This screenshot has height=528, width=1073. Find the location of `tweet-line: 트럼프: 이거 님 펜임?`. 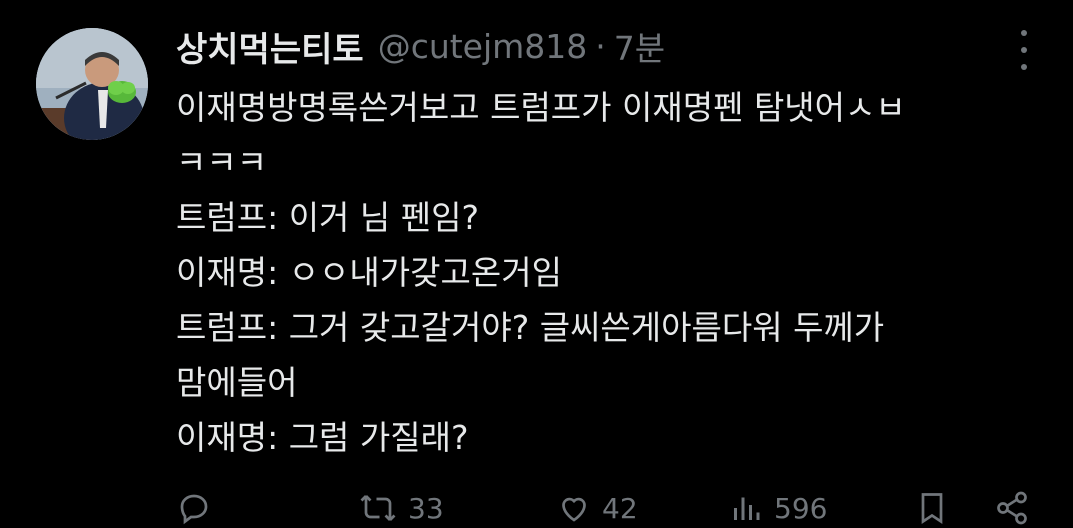

tweet-line: 트럼프: 이거 님 펜임? is located at coordinates (327, 217).